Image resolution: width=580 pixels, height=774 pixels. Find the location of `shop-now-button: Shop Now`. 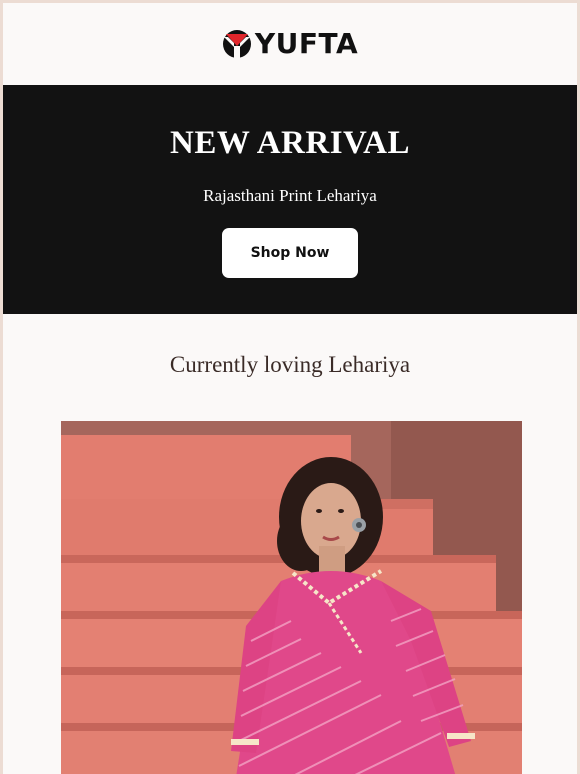

shop-now-button: Shop Now is located at coordinates (290, 253).